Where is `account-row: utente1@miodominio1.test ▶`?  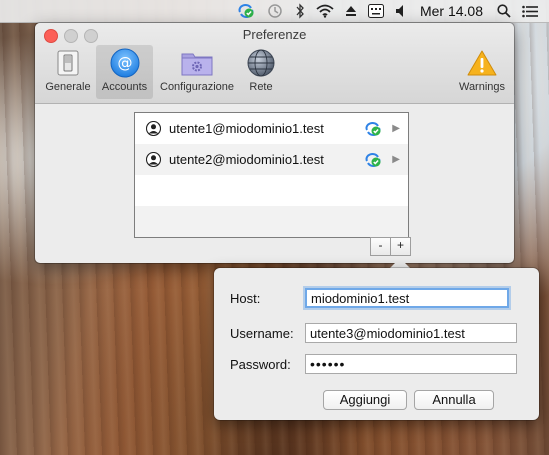 account-row: utente1@miodominio1.test ▶ is located at coordinates (271, 128).